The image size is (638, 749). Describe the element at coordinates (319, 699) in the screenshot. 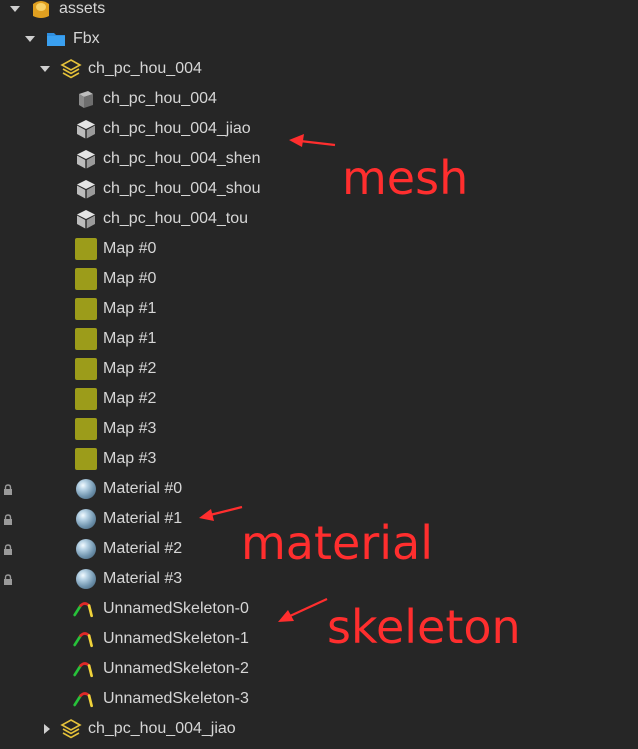

I see `tree-item-skeleton: UnnamedSkeleton-3` at that location.